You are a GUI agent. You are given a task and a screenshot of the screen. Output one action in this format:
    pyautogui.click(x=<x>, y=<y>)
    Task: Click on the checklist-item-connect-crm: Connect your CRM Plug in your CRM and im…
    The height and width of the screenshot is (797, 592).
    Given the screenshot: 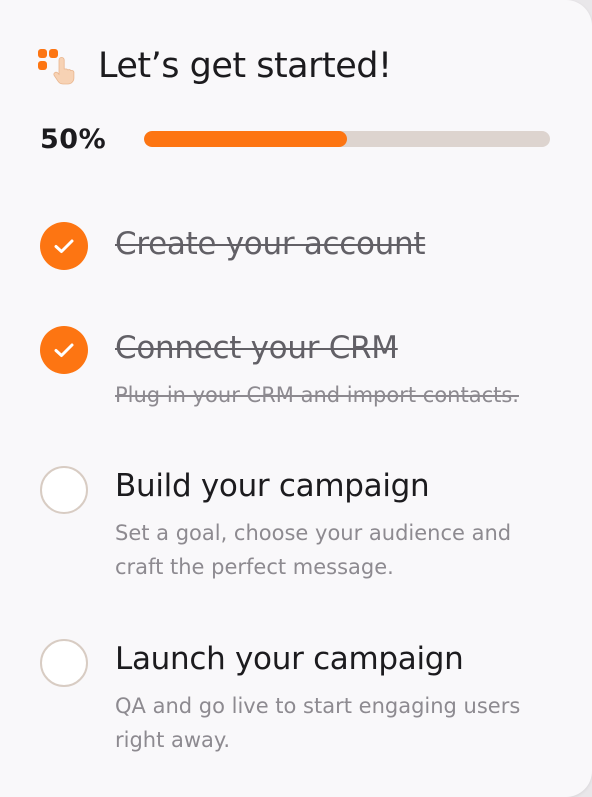 What is the action you would take?
    pyautogui.click(x=300, y=371)
    